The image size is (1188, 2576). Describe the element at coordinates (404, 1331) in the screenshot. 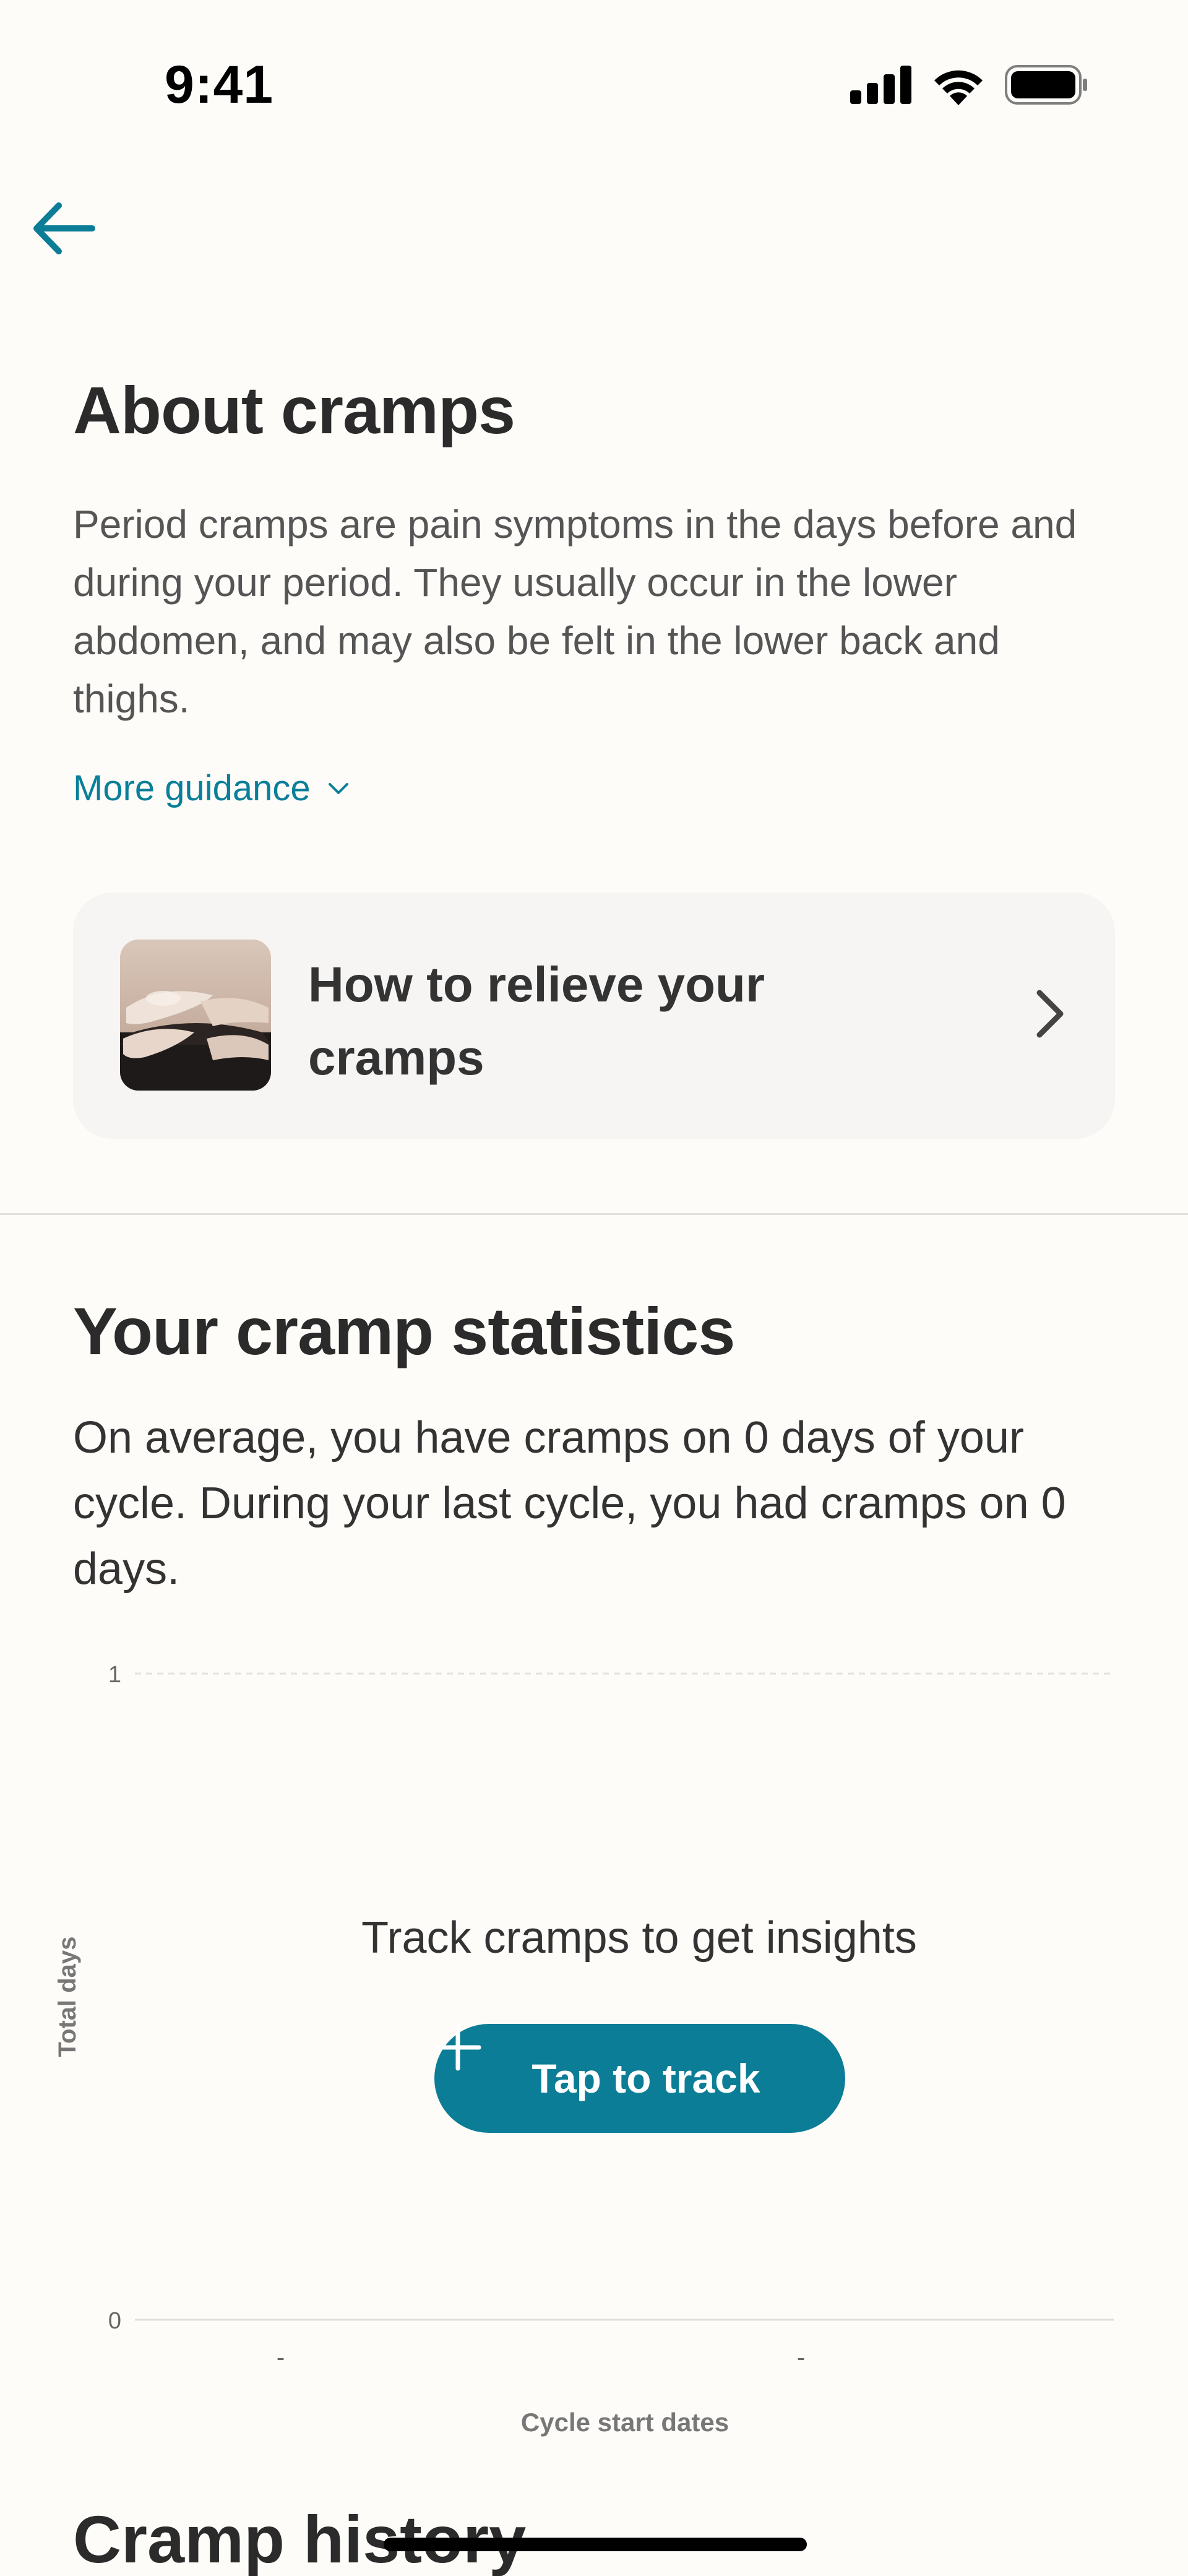

I see `statistics-title: Your cramp statistics` at that location.